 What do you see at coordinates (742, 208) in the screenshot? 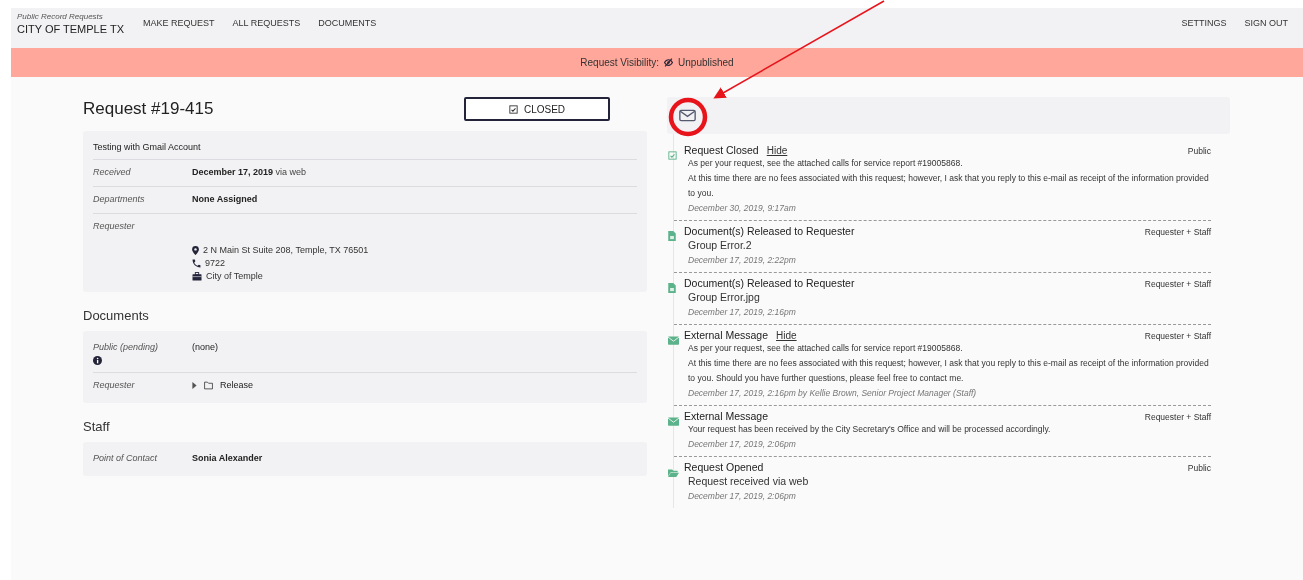
I see `event-timestamp: December 30, 2019, 9:17am` at bounding box center [742, 208].